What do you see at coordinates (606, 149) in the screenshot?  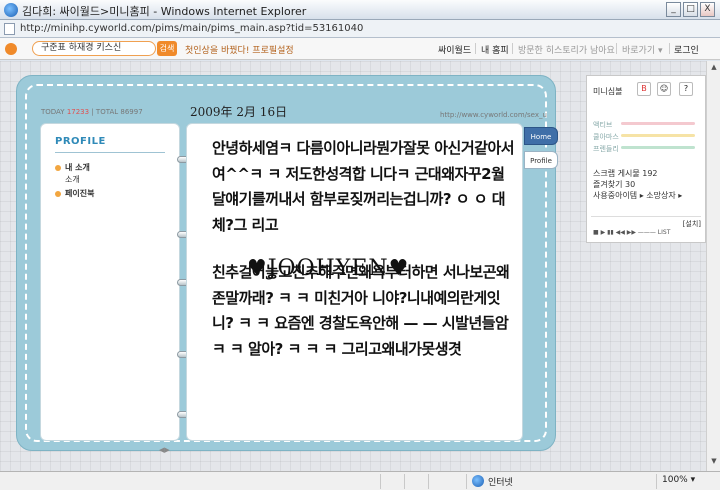 I see `stat-friendly: 프렌들리` at bounding box center [606, 149].